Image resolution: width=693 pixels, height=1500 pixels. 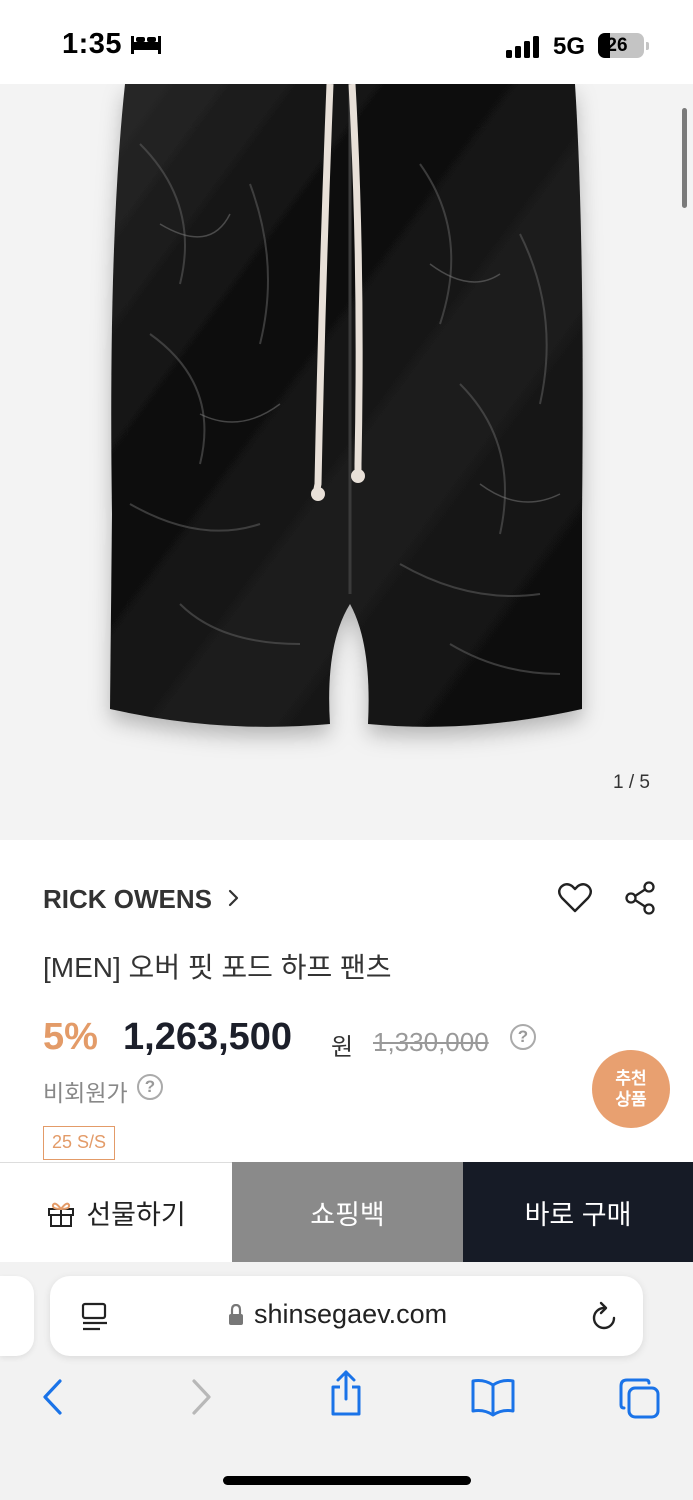 I want to click on reload-icon, so click(x=604, y=1318).